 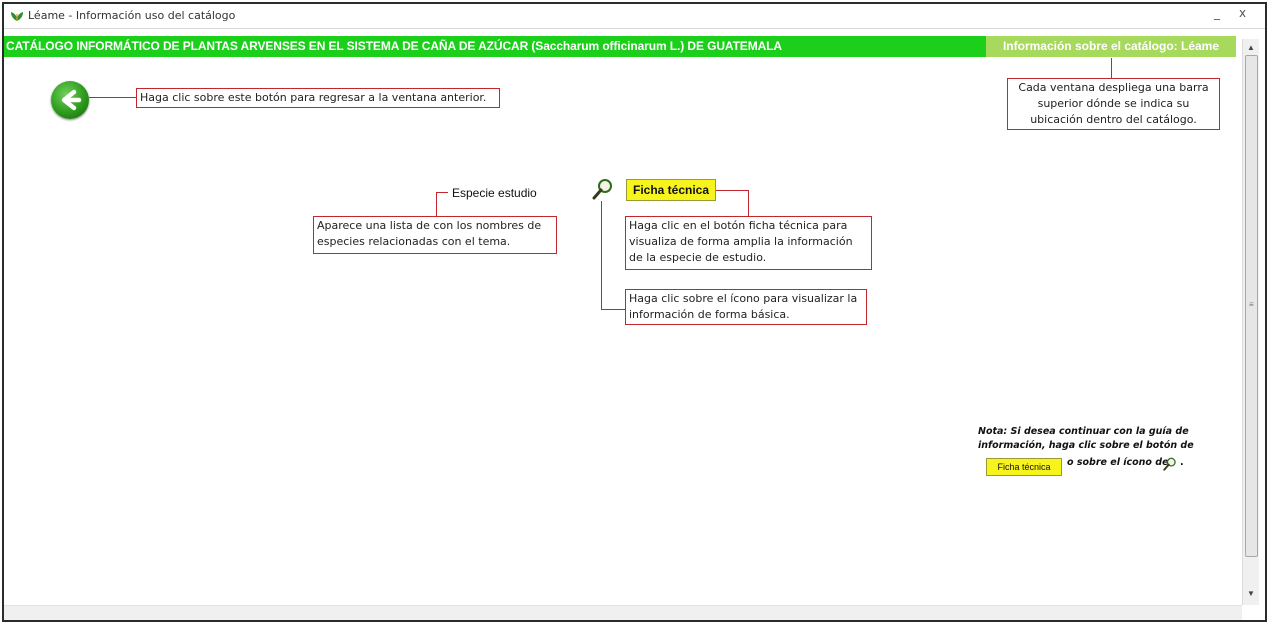 What do you see at coordinates (623, 612) in the screenshot?
I see `horizontal-scrollbar` at bounding box center [623, 612].